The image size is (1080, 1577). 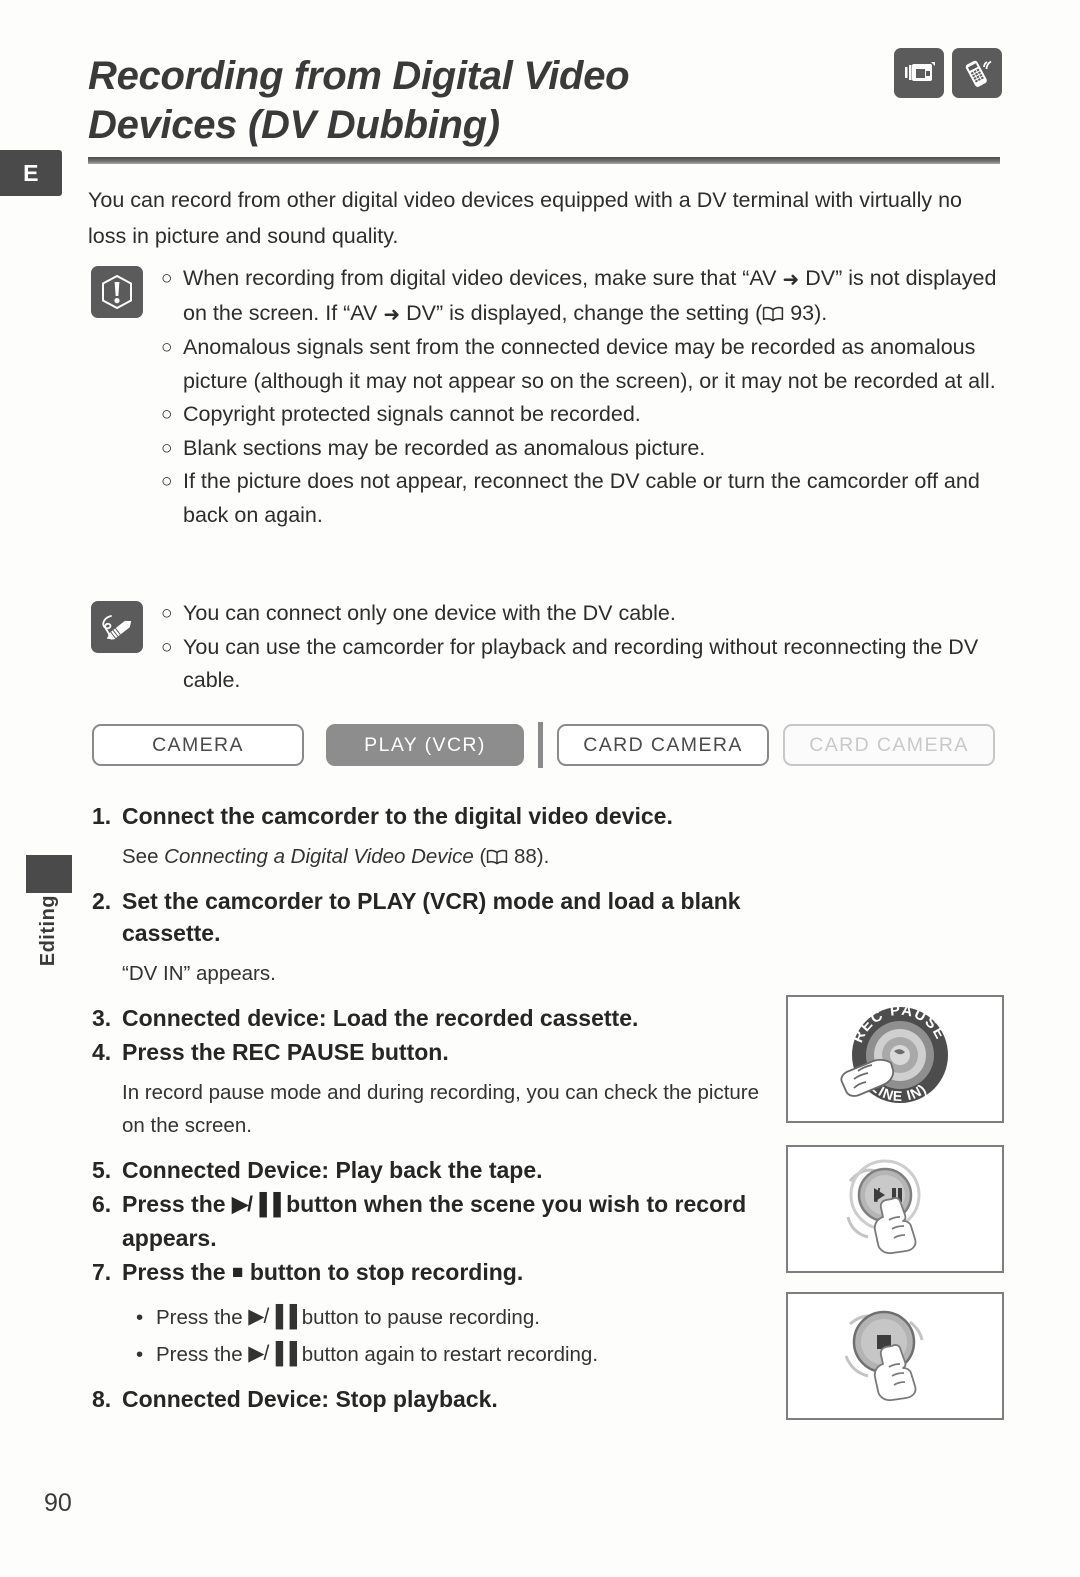 What do you see at coordinates (895, 1209) in the screenshot?
I see `play-pause-button-illustration` at bounding box center [895, 1209].